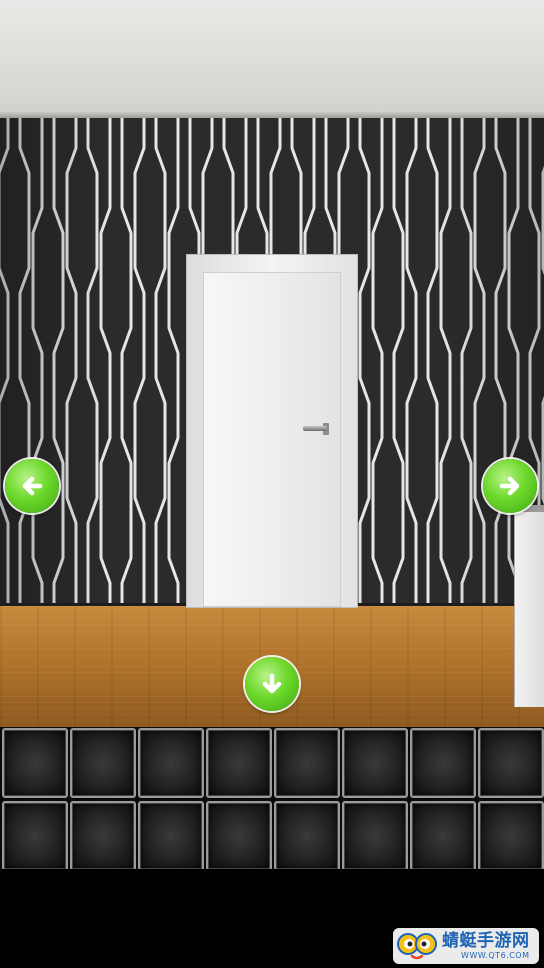 The width and height of the screenshot is (544, 968). I want to click on turn-left-button, so click(32, 486).